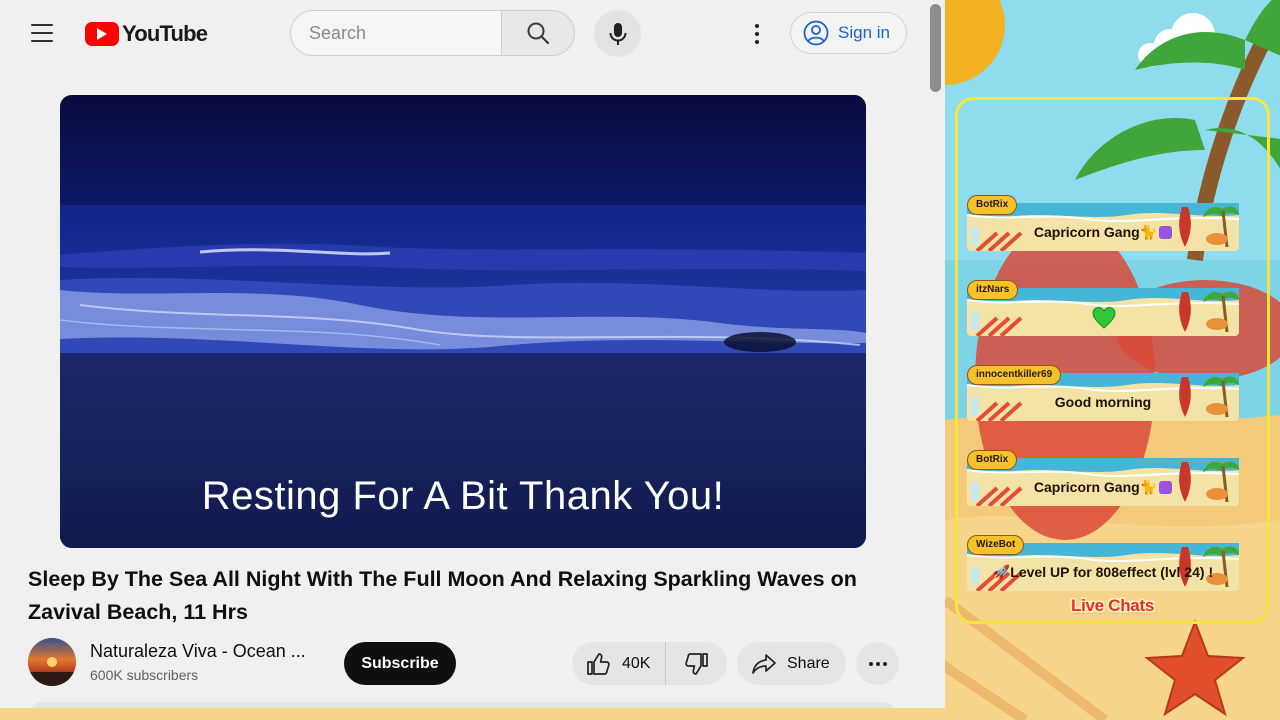 Image resolution: width=1280 pixels, height=720 pixels. What do you see at coordinates (996, 545) in the screenshot?
I see `chat-username: WizeBot` at bounding box center [996, 545].